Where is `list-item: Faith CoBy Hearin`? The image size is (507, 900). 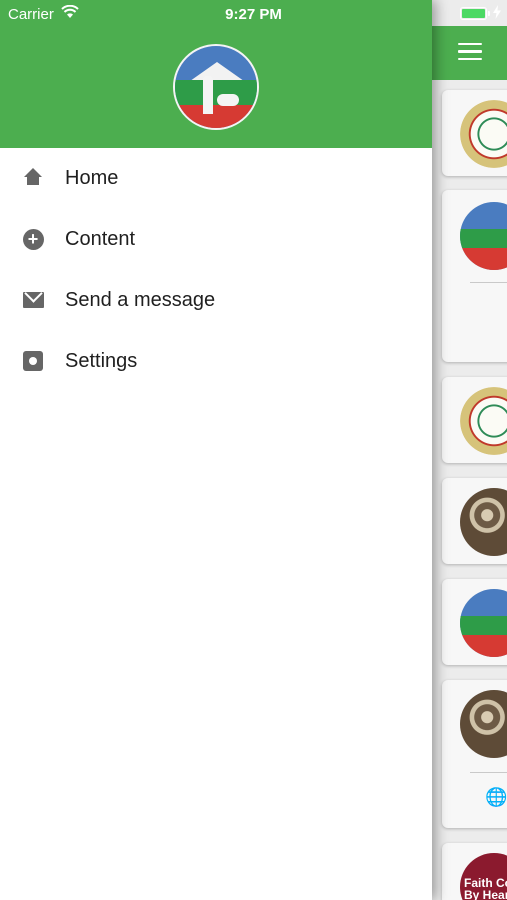
list-item: Faith CoBy Hearin is located at coordinates (474, 871).